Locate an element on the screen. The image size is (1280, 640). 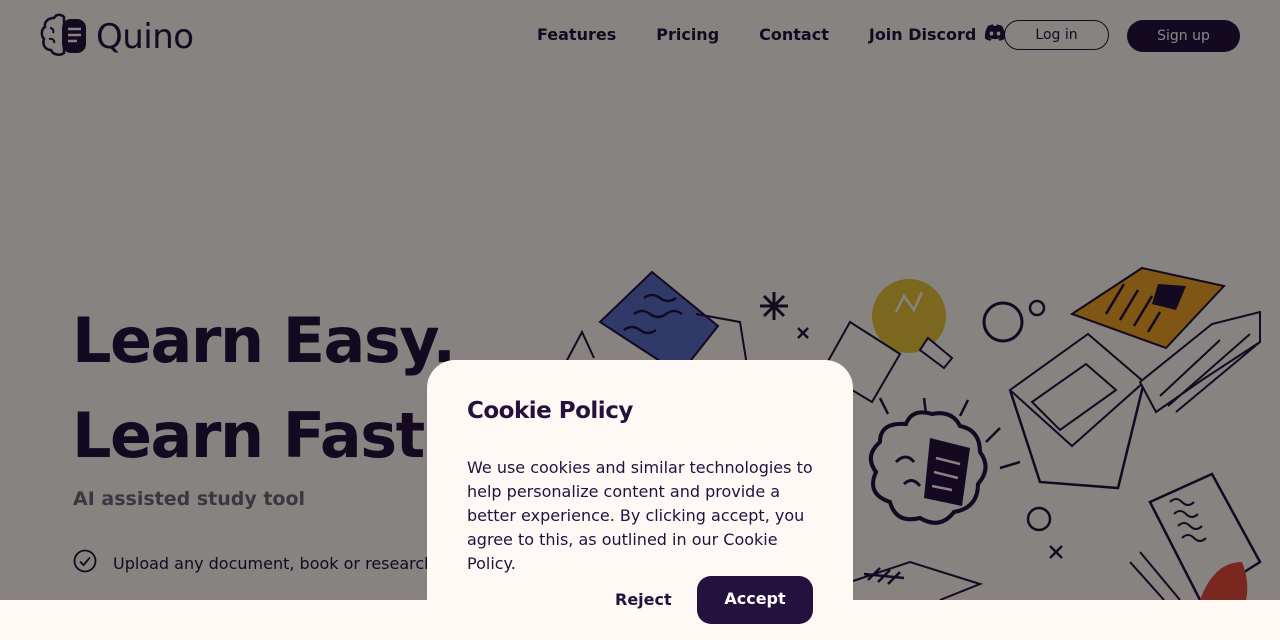
accept-button: Accept is located at coordinates (755, 600).